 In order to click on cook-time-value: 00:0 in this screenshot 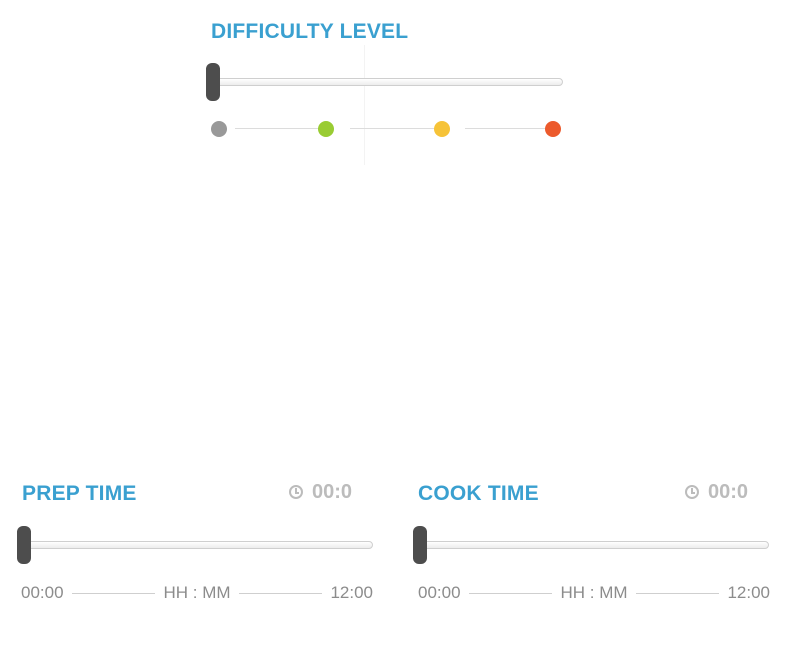, I will do `click(728, 492)`.